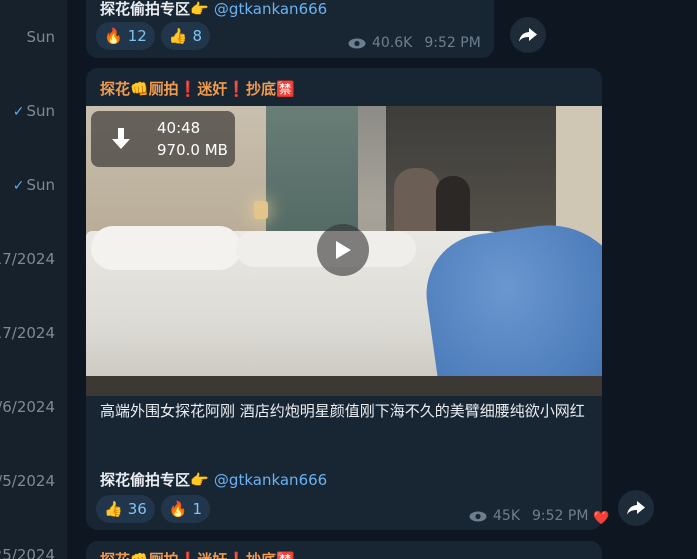 The width and height of the screenshot is (697, 559). I want to click on reaction-fire: 🔥 12, so click(125, 36).